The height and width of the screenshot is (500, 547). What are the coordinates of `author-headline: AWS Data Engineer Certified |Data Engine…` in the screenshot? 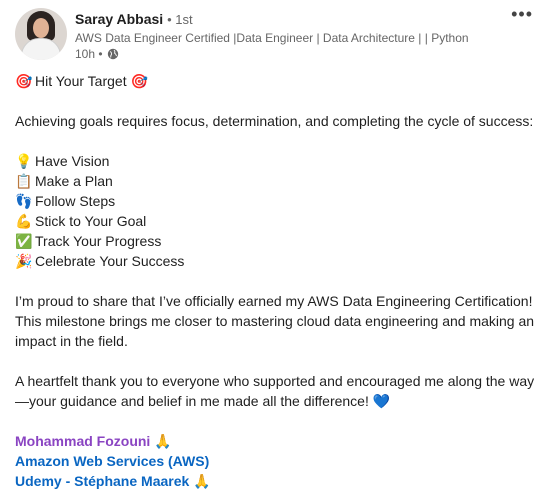 It's located at (272, 38).